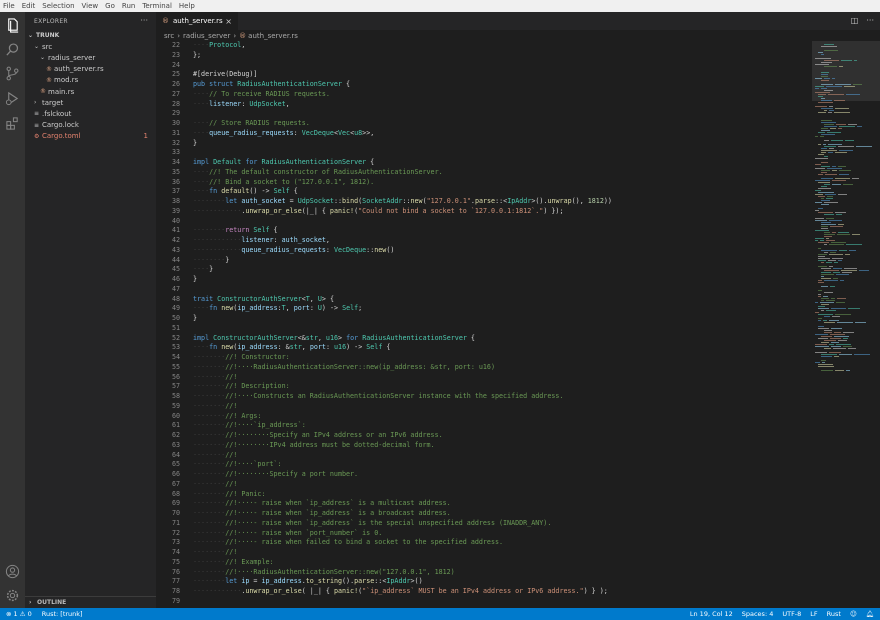 The width and height of the screenshot is (880, 620). What do you see at coordinates (90, 6) in the screenshot?
I see `menu-item-view: View` at bounding box center [90, 6].